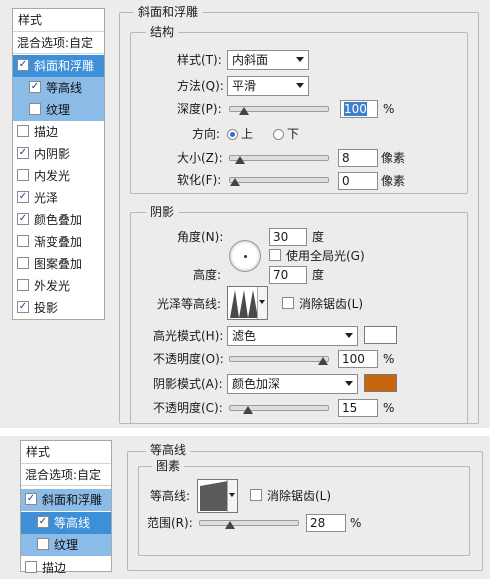 The image size is (490, 579). What do you see at coordinates (58, 176) in the screenshot?
I see `sidebar-item-inner-glow: 内发光` at bounding box center [58, 176].